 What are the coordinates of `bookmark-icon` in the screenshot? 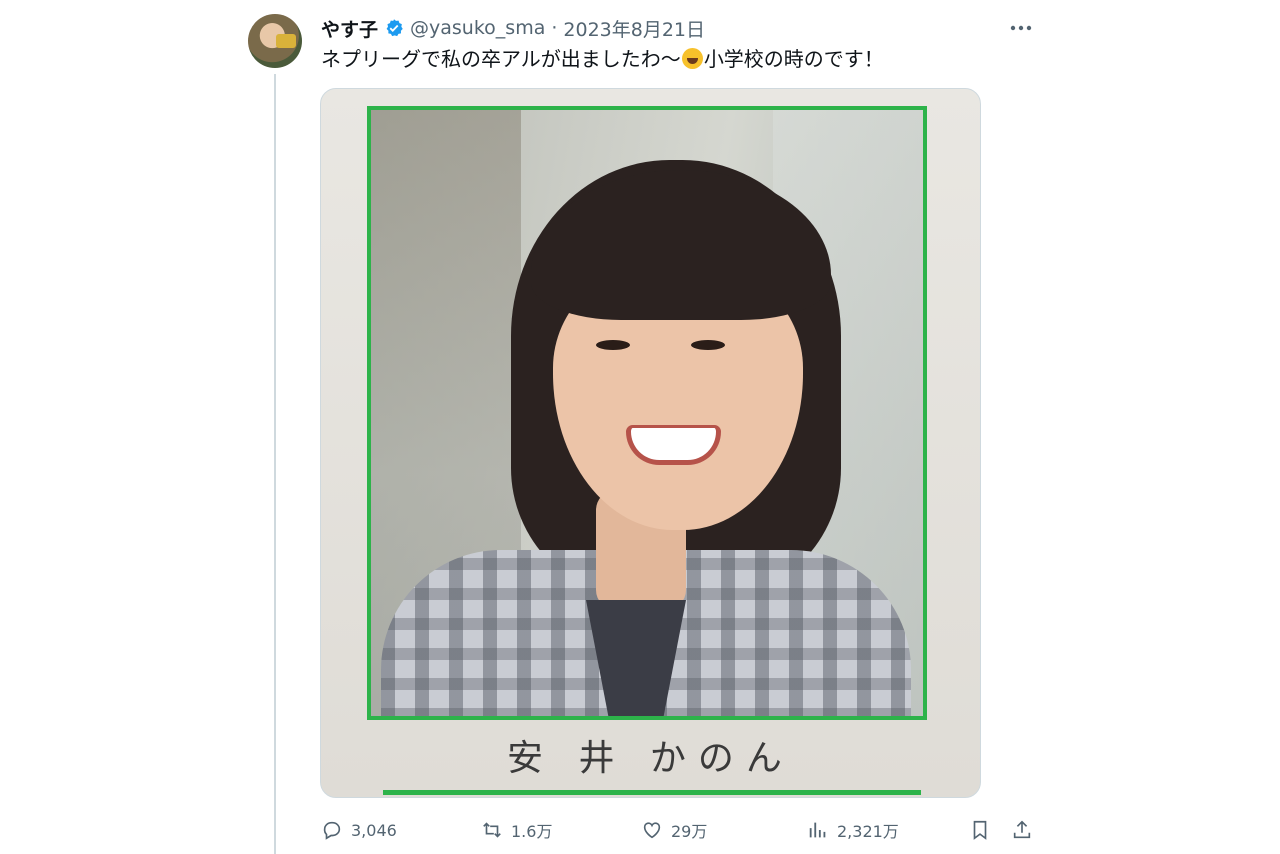 It's located at (980, 830).